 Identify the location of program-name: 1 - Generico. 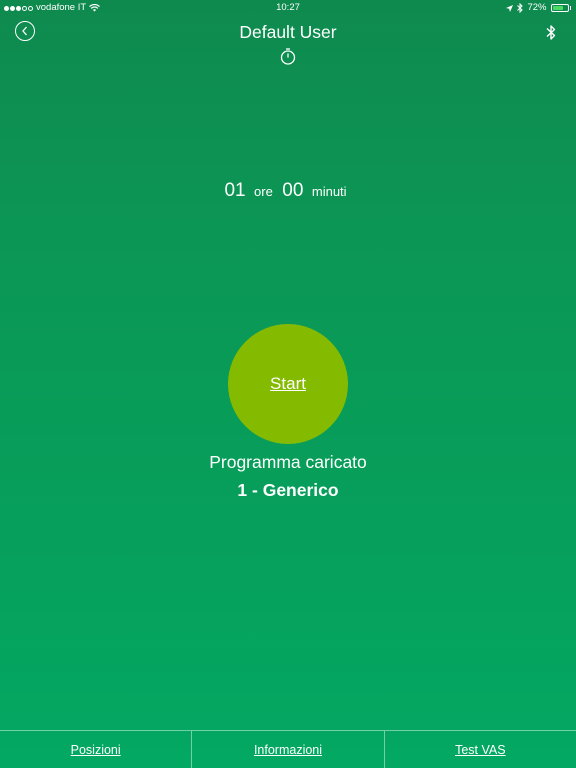
(288, 490).